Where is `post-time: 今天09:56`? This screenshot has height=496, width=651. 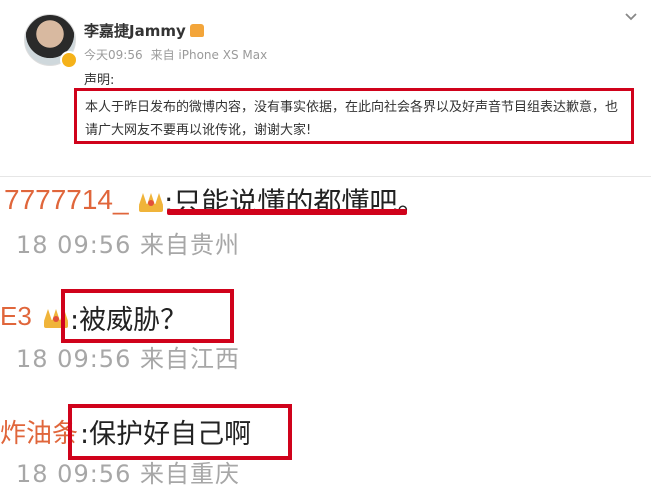 post-time: 今天09:56 is located at coordinates (113, 55).